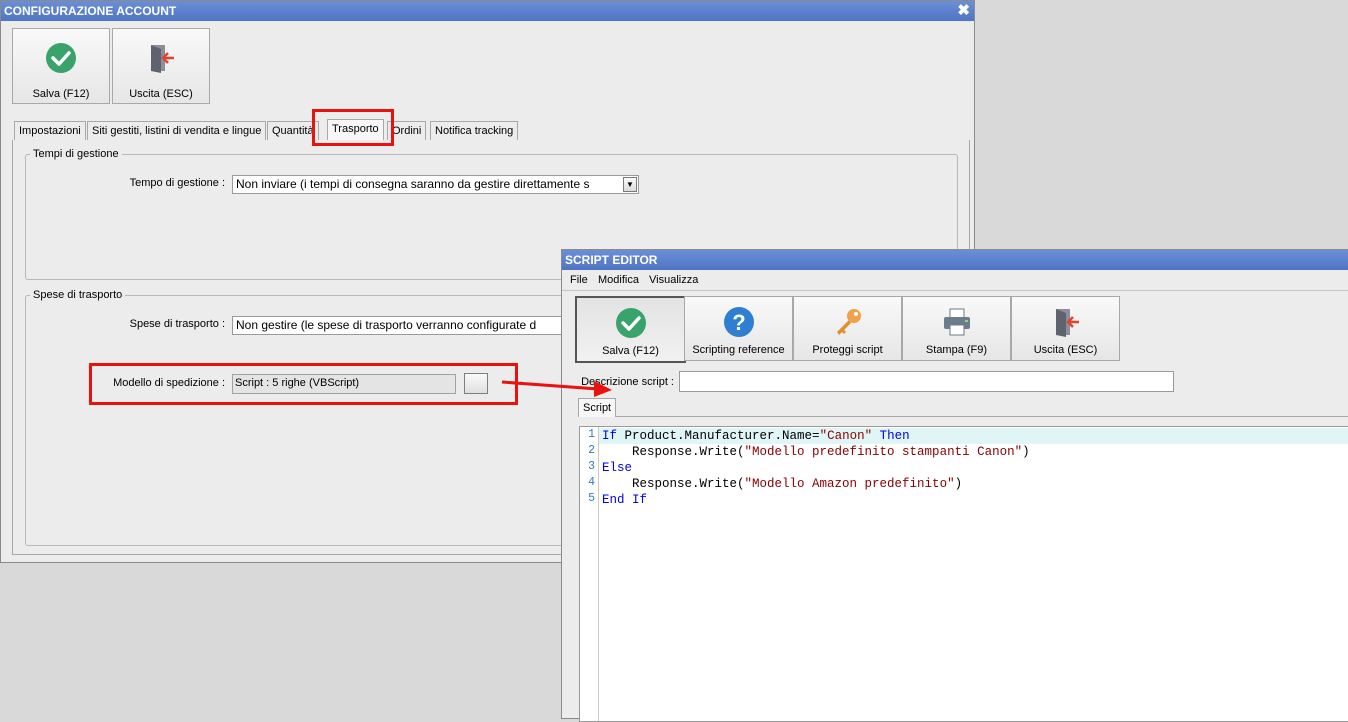 The image size is (1348, 722). I want to click on menu-visualizza: Visualizza, so click(673, 280).